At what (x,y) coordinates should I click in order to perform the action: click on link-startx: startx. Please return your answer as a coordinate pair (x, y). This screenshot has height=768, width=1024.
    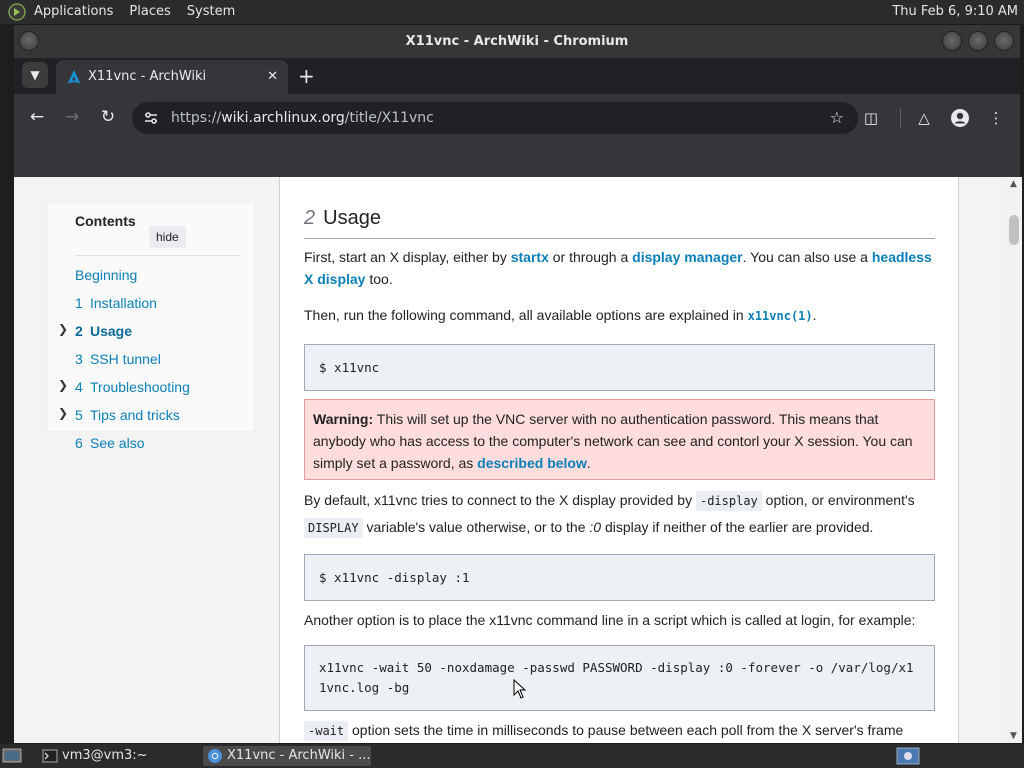
    Looking at the image, I should click on (530, 257).